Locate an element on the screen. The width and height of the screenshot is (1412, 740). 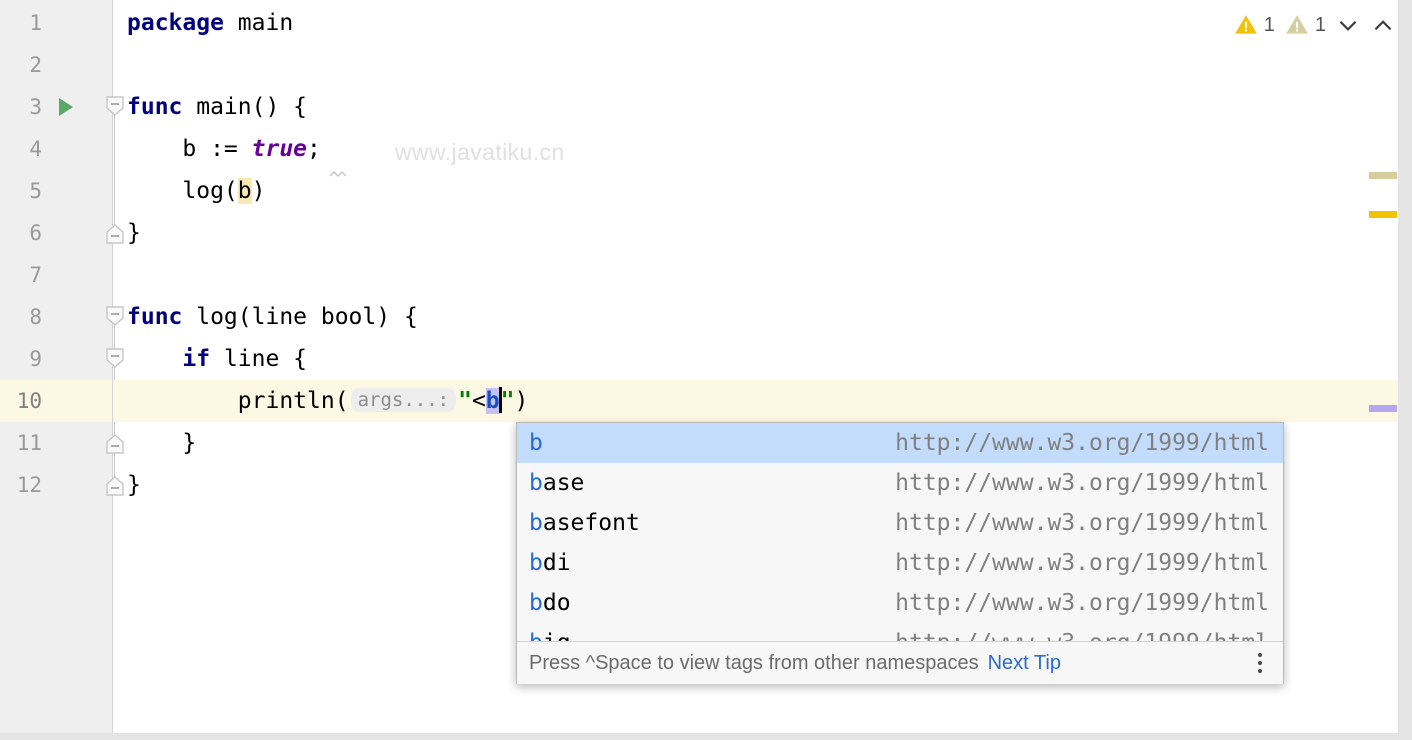
string-quote-close: " is located at coordinates (507, 401).